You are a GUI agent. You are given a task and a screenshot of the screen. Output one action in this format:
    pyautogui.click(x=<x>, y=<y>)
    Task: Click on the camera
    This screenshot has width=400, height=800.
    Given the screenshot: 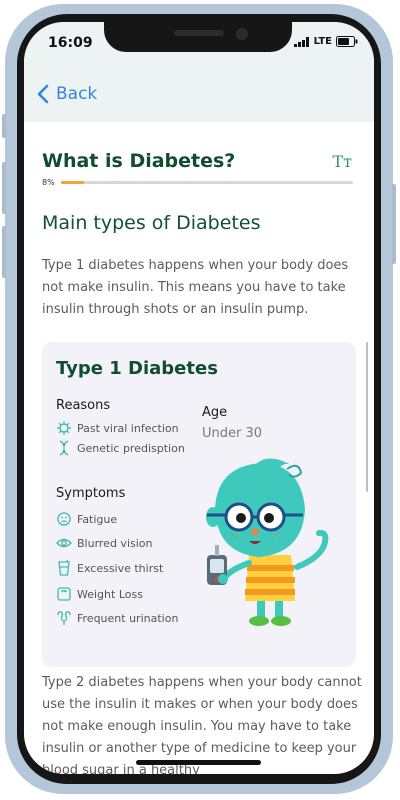 What is the action you would take?
    pyautogui.click(x=242, y=34)
    